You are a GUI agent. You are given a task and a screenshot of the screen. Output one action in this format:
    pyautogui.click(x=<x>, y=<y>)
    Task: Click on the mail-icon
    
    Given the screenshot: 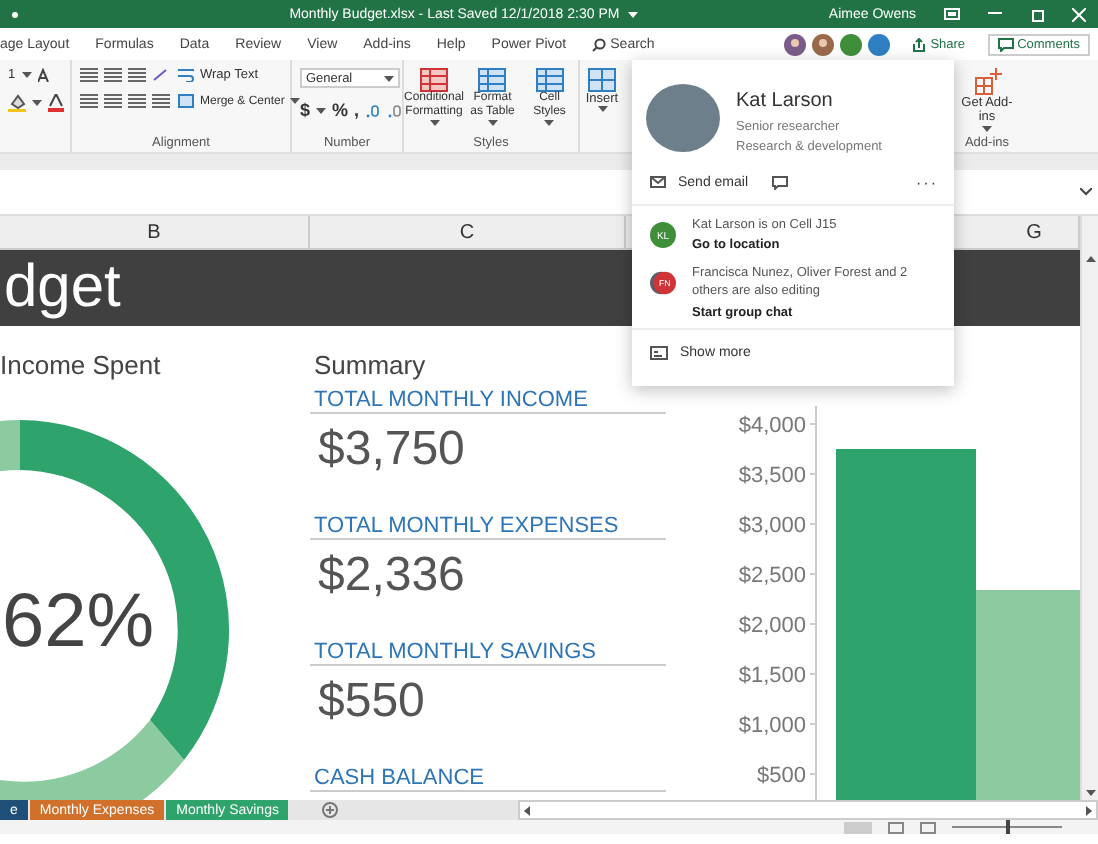 What is the action you would take?
    pyautogui.click(x=658, y=182)
    